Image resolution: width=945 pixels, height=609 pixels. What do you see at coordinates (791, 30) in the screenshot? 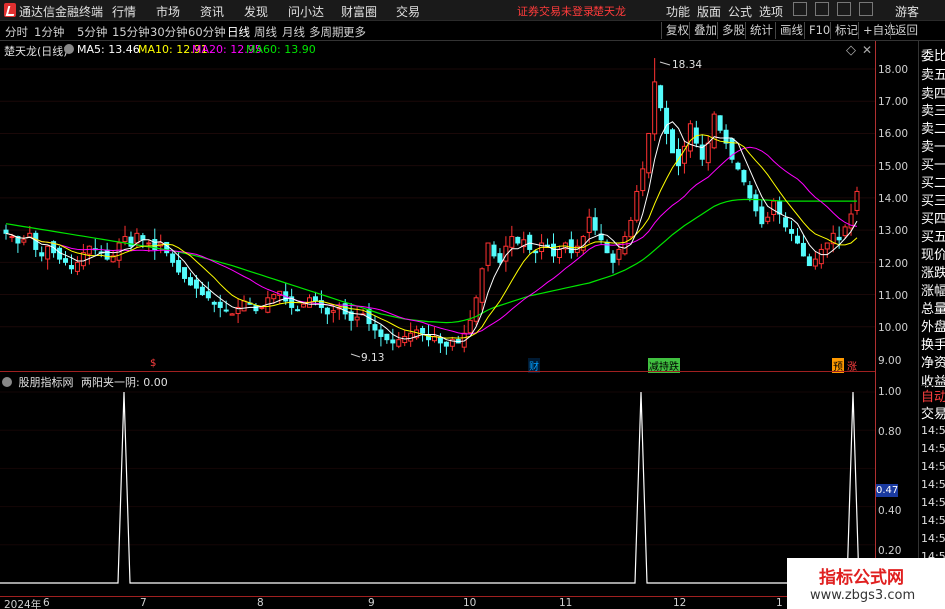
I see `draw-line-button: 画线` at bounding box center [791, 30].